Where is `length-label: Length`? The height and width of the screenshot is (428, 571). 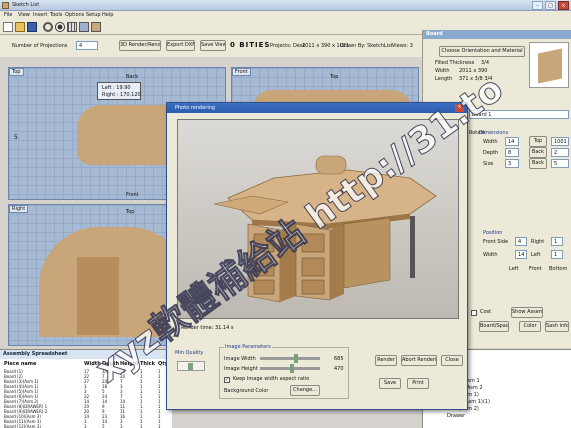 length-label: Length is located at coordinates (444, 79).